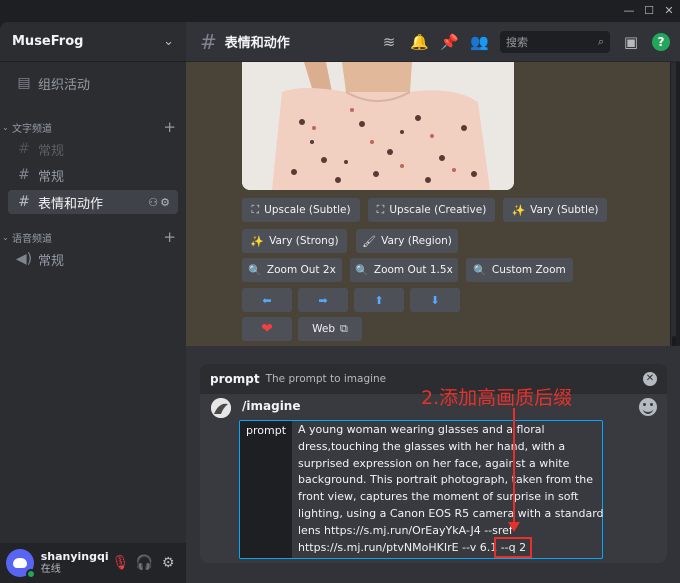 The image size is (680, 583). What do you see at coordinates (304, 241) in the screenshot?
I see `button-label: Vary (Strong)` at bounding box center [304, 241].